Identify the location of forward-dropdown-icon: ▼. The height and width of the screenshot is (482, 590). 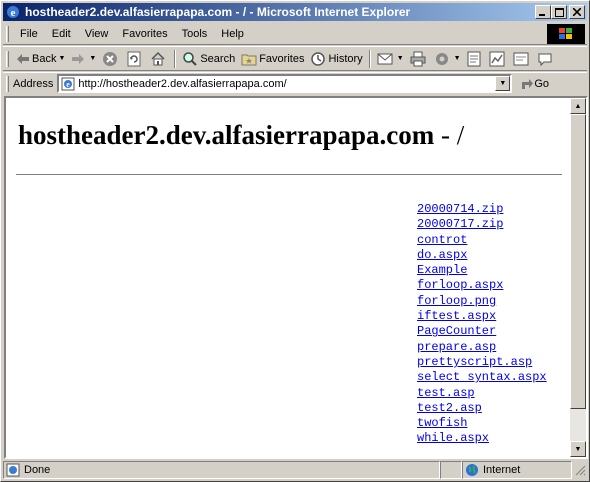
(92, 58).